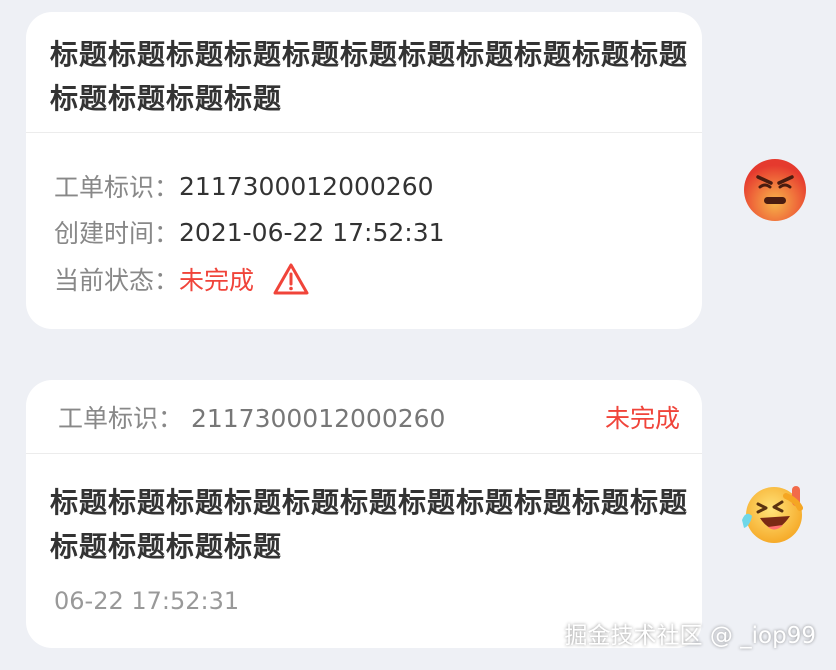 This screenshot has height=670, width=836. I want to click on laughing-face-icon, so click(771, 513).